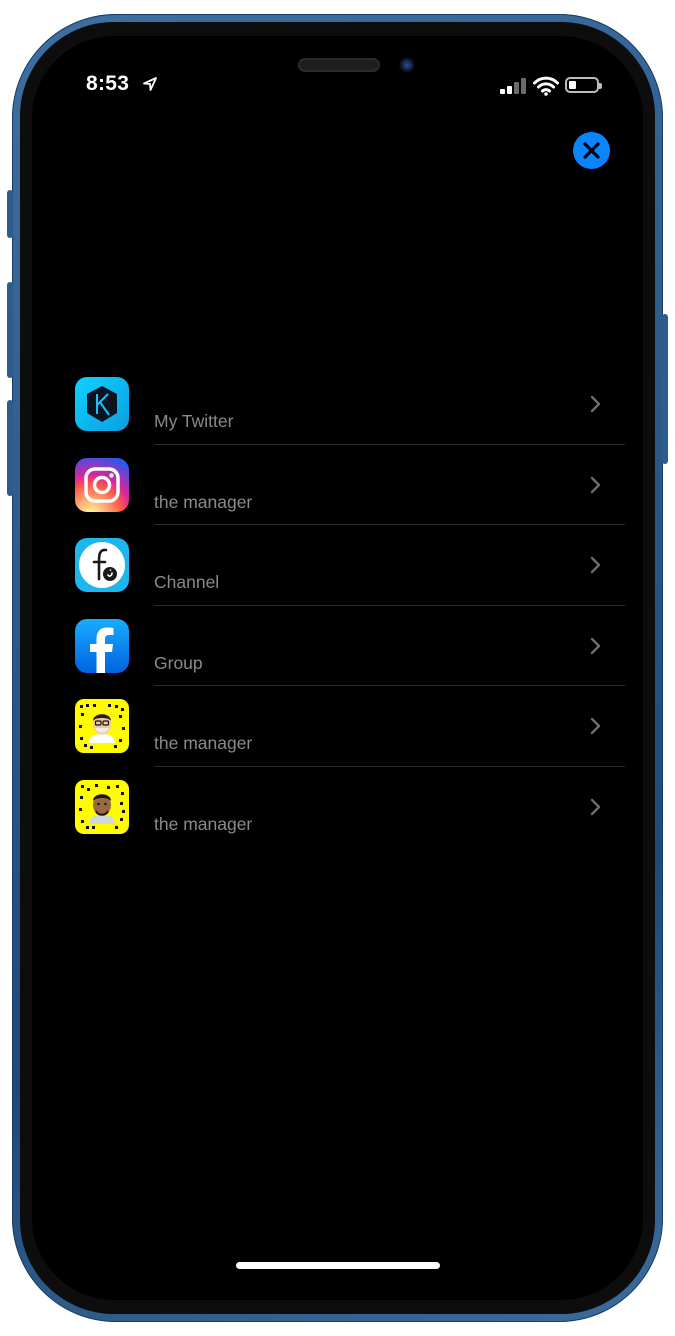 The height and width of the screenshot is (1336, 675). I want to click on status-time: 8:53, so click(108, 83).